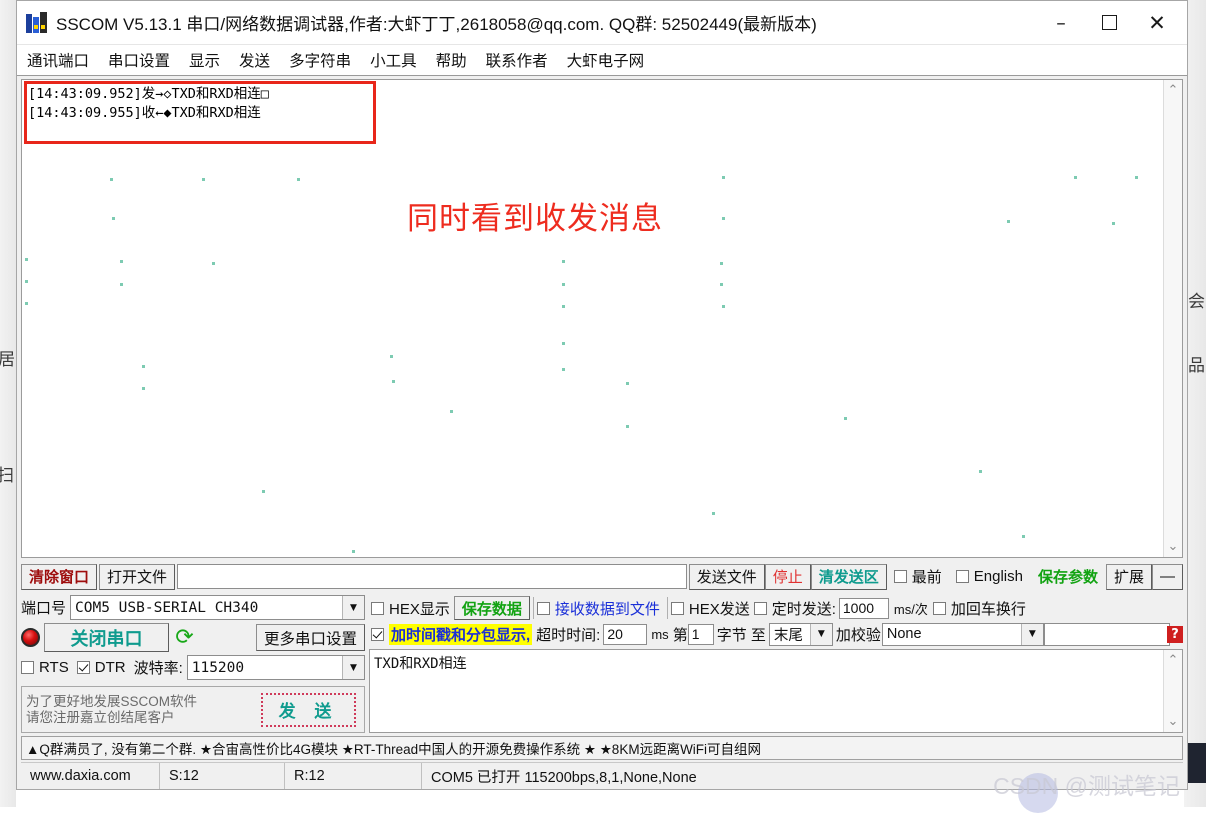 The height and width of the screenshot is (813, 1206). I want to click on rts-label: RTS, so click(54, 667).